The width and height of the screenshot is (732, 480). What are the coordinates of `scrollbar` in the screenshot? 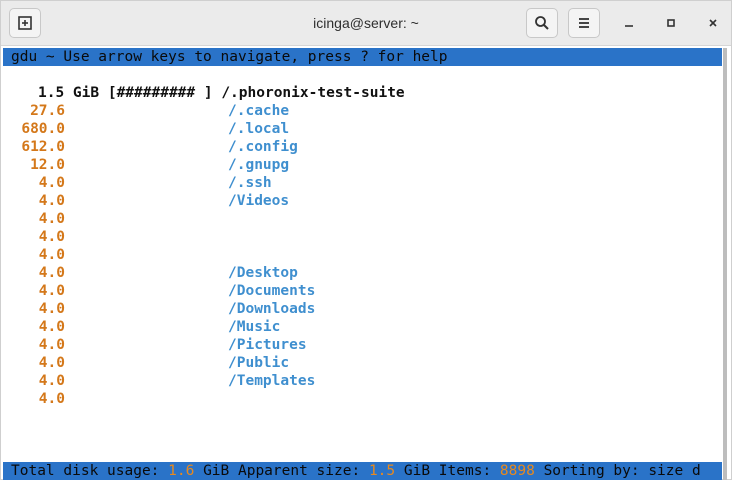 It's located at (725, 264).